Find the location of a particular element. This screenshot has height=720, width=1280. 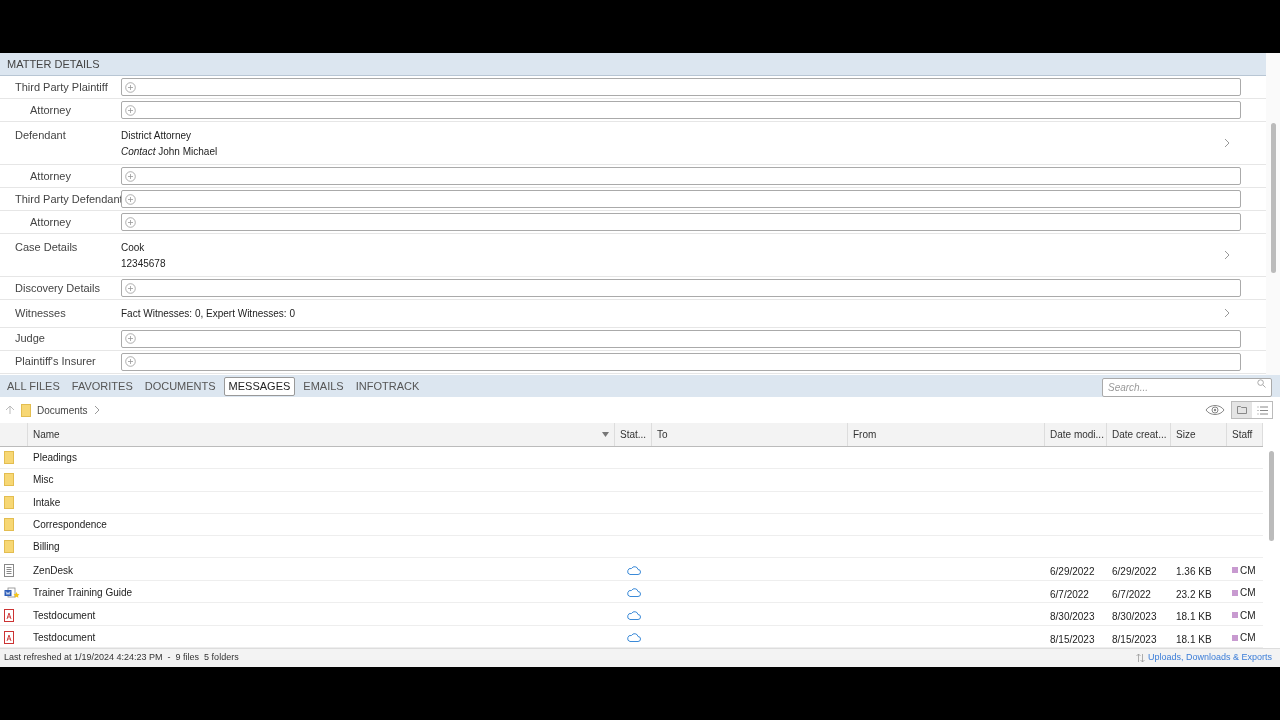

breadcrumb-item: Documents is located at coordinates (62, 410).